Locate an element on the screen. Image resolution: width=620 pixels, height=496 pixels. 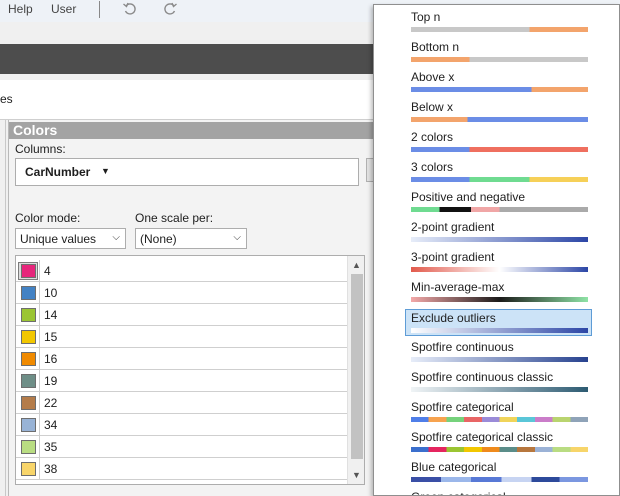
scheme-option: Positive and negative is located at coordinates (498, 202).